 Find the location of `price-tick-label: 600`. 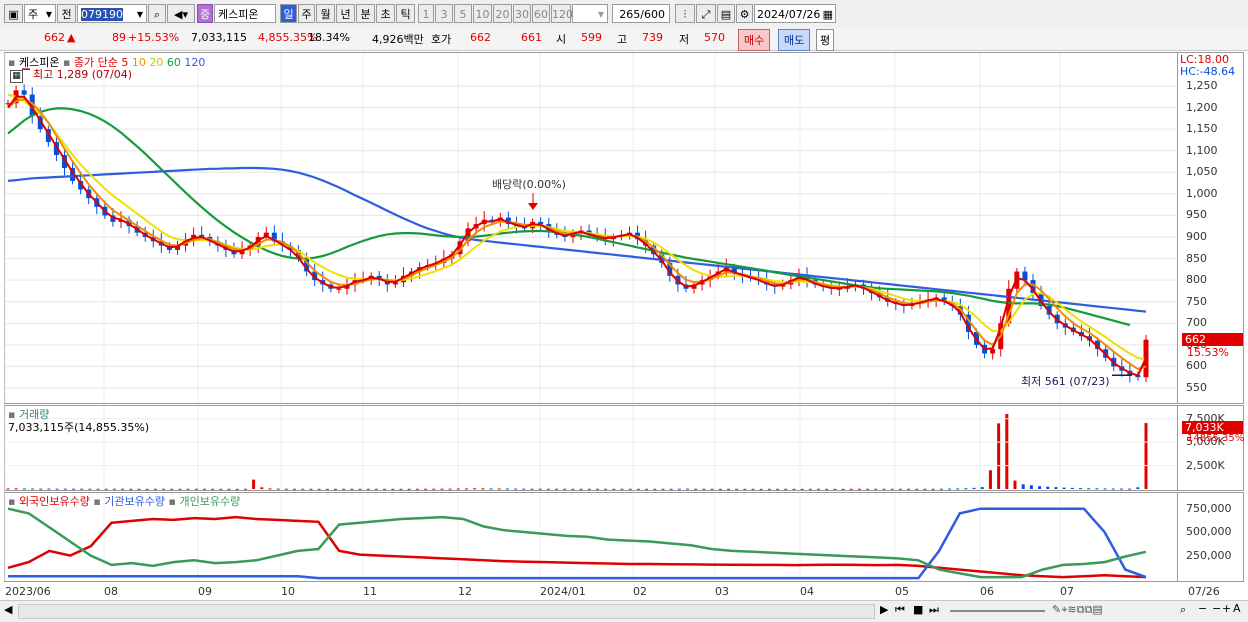

price-tick-label: 600 is located at coordinates (1196, 366).